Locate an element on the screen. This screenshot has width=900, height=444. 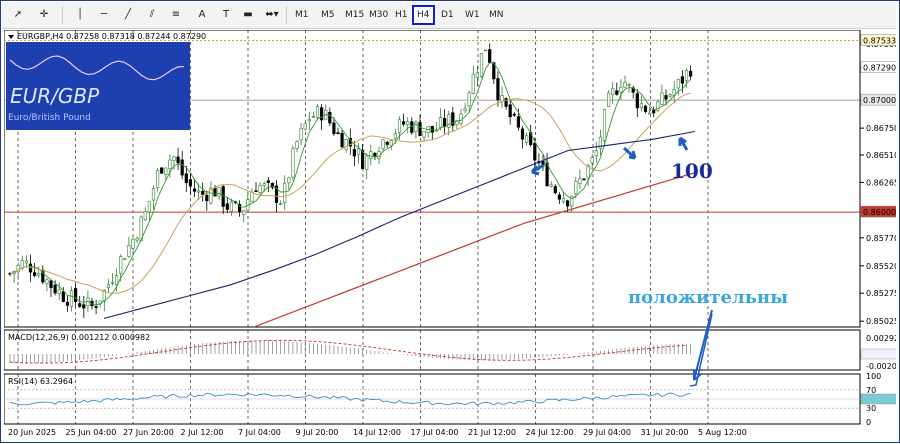
timeframe-d1-button: D1 is located at coordinates (447, 15).